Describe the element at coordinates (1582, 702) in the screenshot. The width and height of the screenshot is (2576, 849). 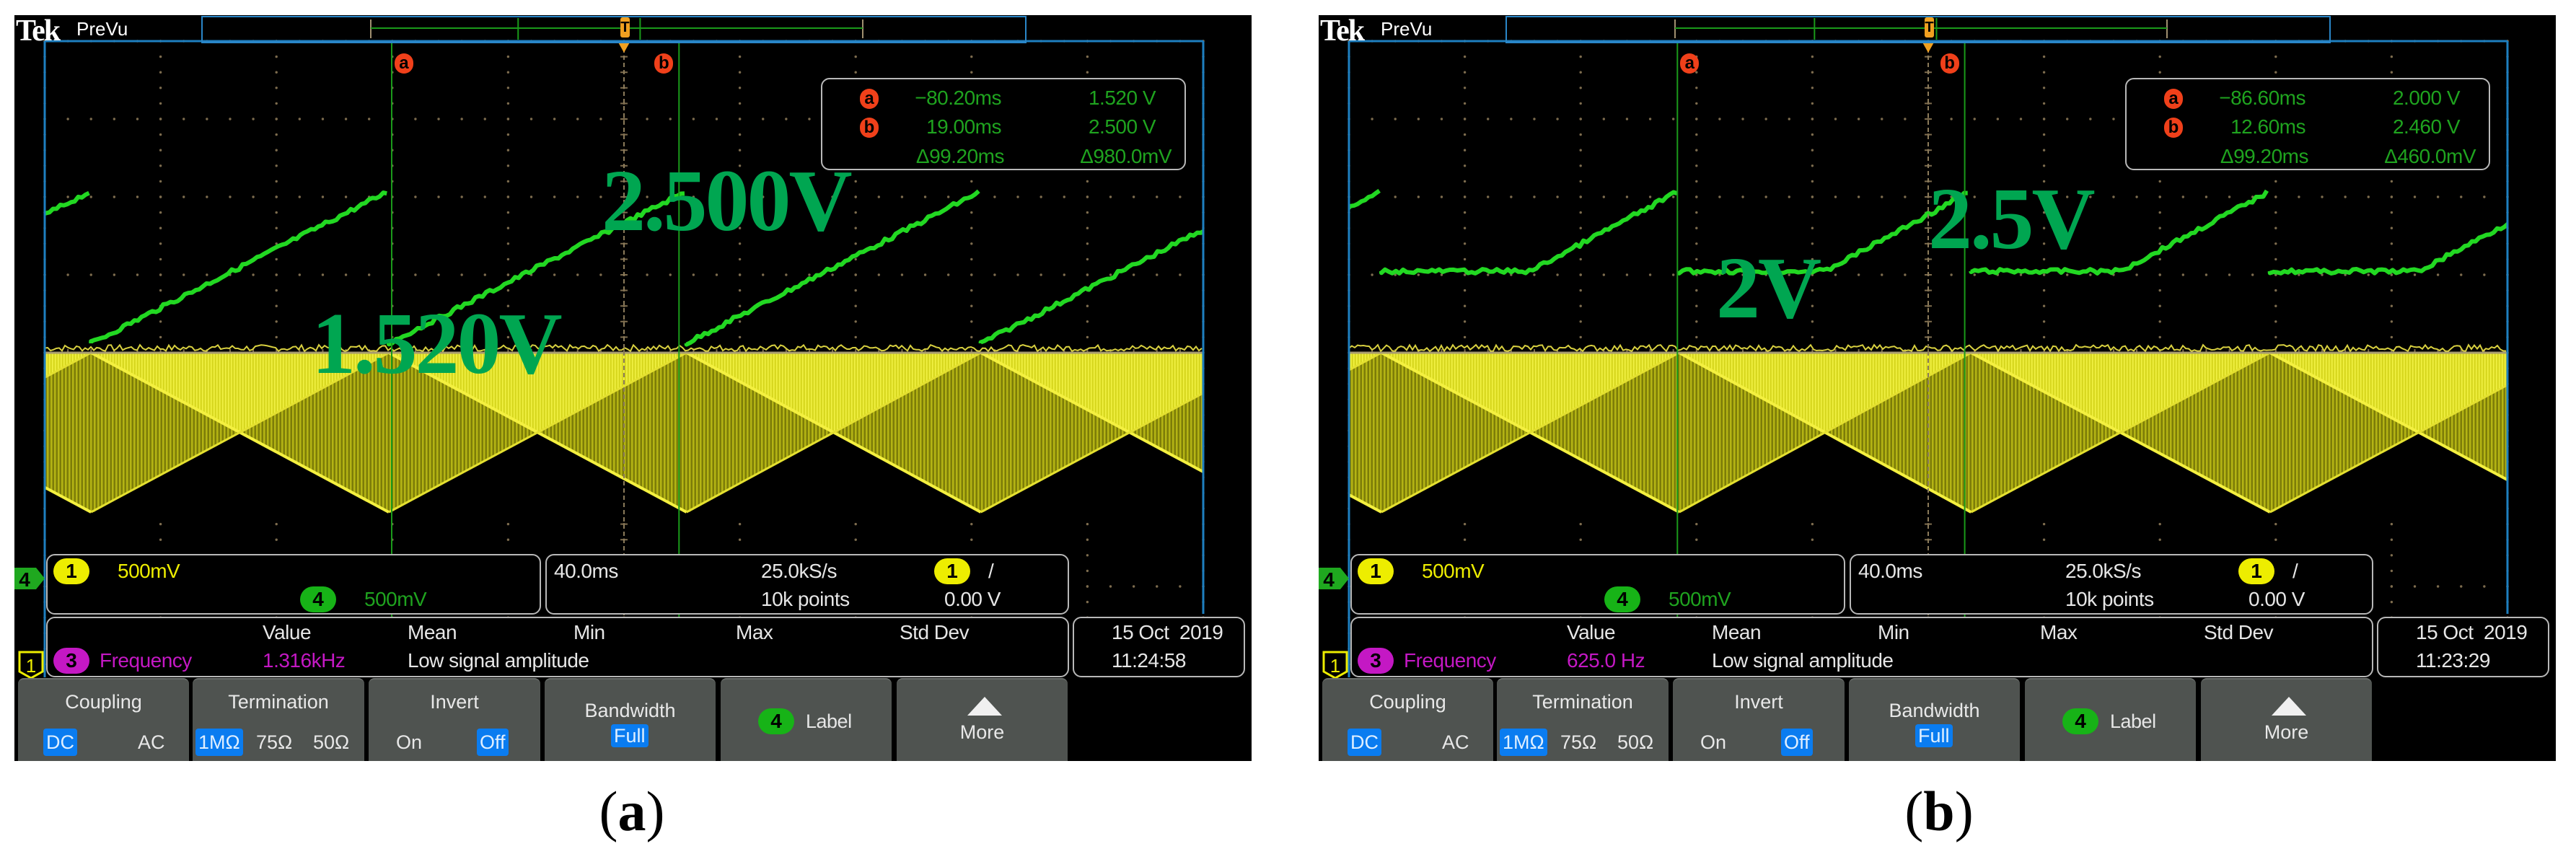
I see `termination-title: Termination` at that location.